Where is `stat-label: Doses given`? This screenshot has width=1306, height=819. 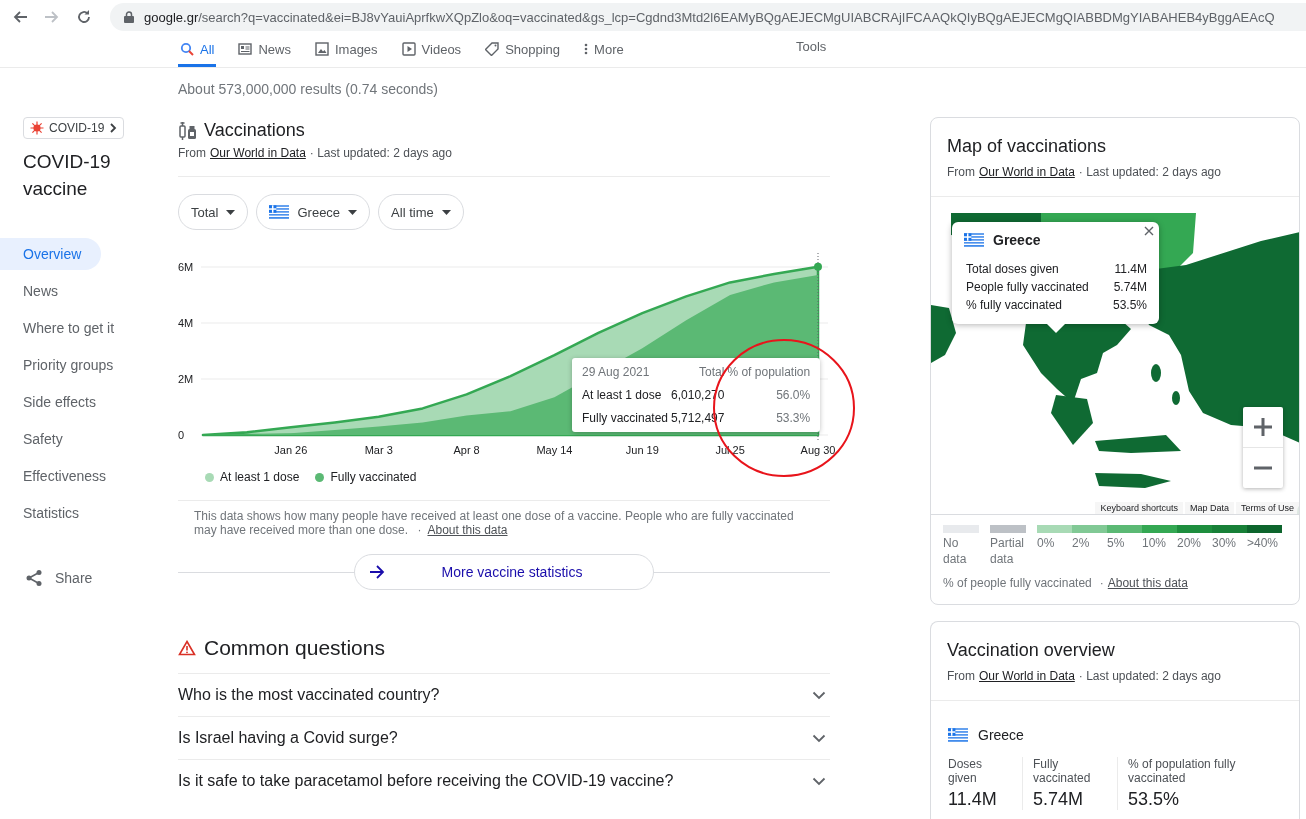 stat-label: Doses given is located at coordinates (965, 771).